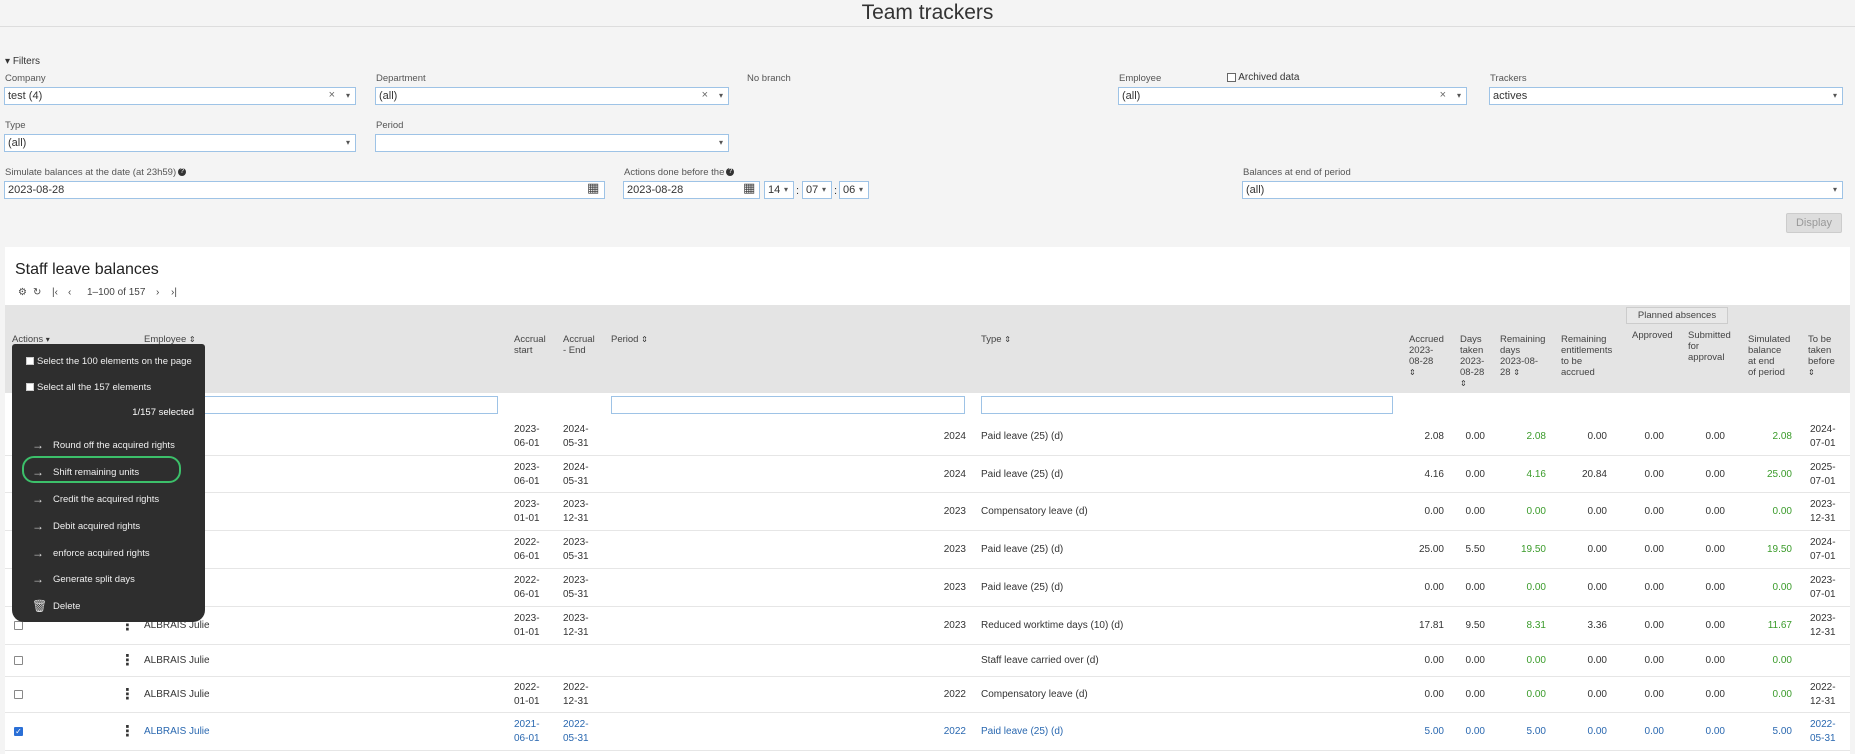 This screenshot has height=754, width=1855. Describe the element at coordinates (1536, 625) in the screenshot. I see `remaining-days-cell: 8.31` at that location.